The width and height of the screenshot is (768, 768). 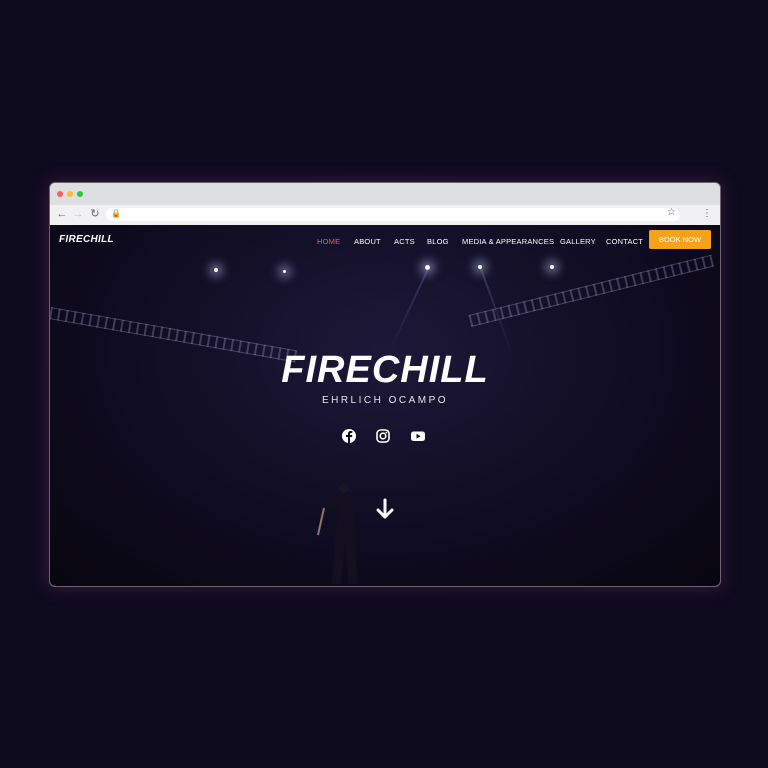 I want to click on facebook-icon, so click(x=349, y=436).